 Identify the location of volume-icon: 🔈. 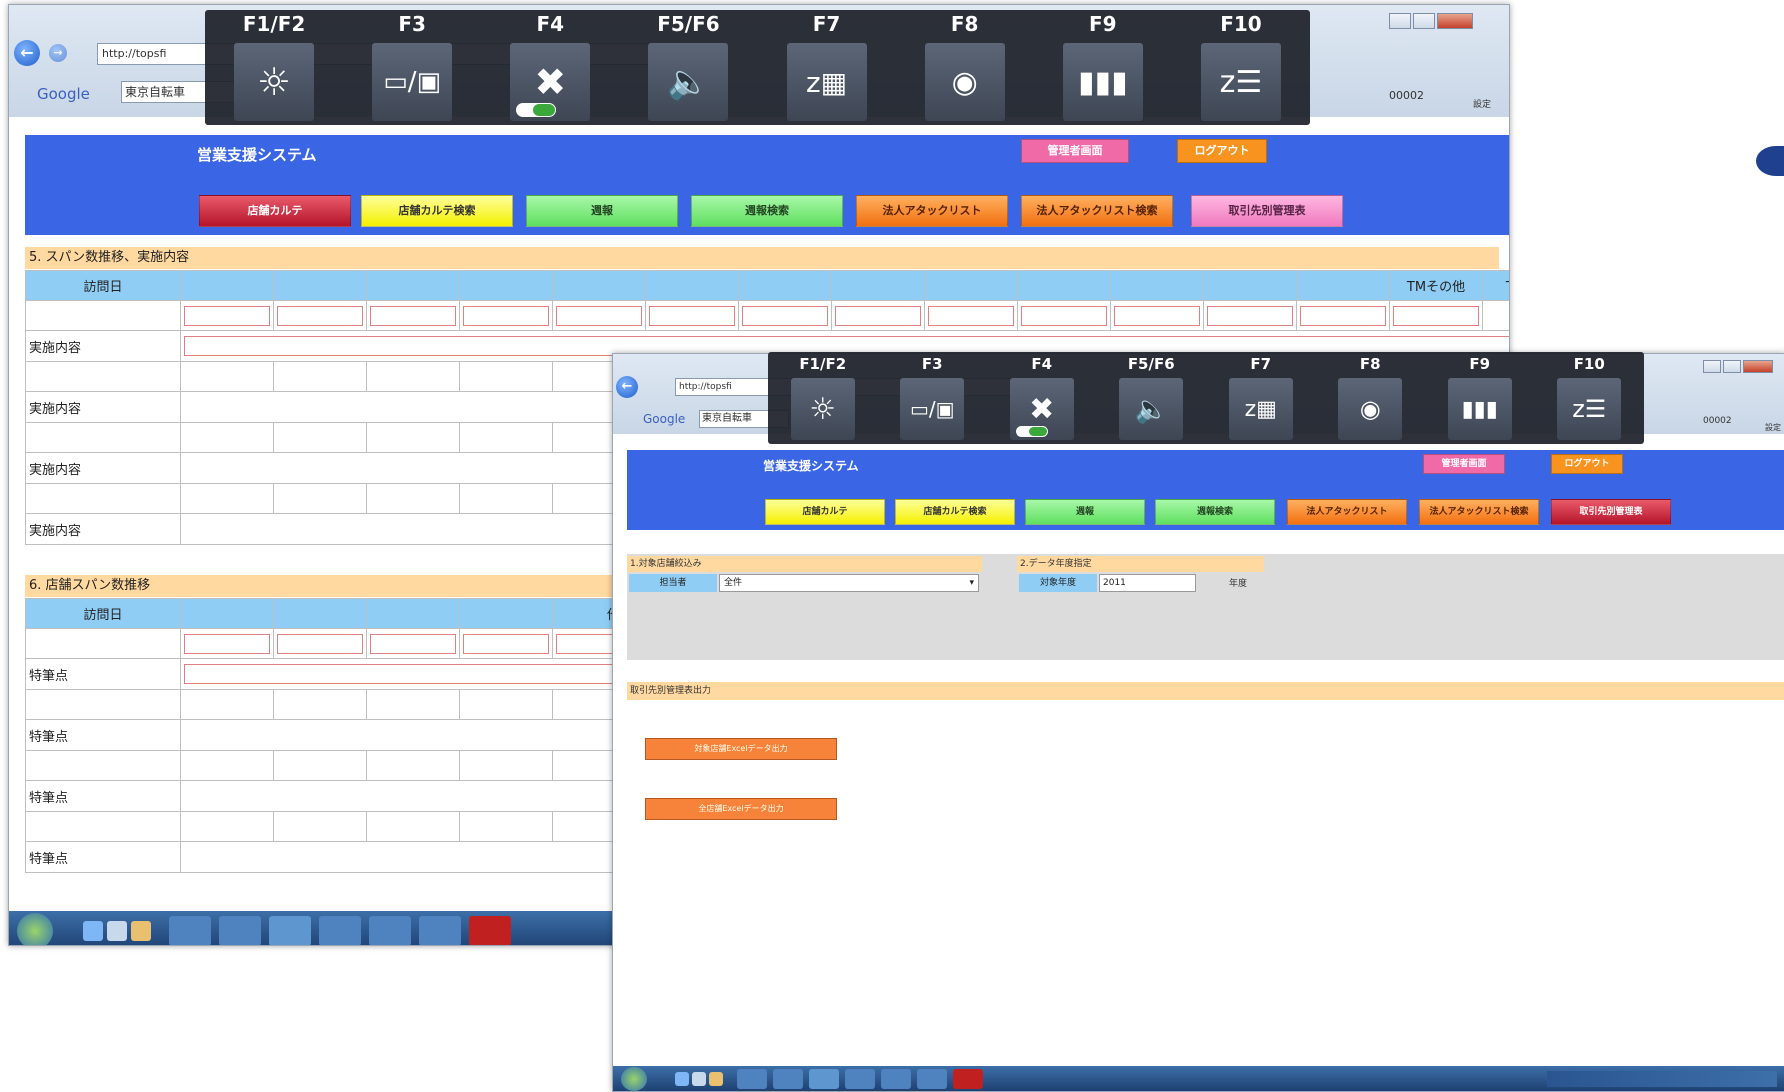
(688, 82).